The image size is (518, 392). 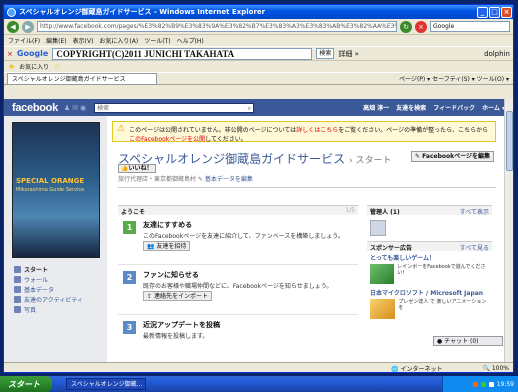 What do you see at coordinates (429, 257) in the screenshot?
I see `ad-title: とっても楽しいゲーム！` at bounding box center [429, 257].